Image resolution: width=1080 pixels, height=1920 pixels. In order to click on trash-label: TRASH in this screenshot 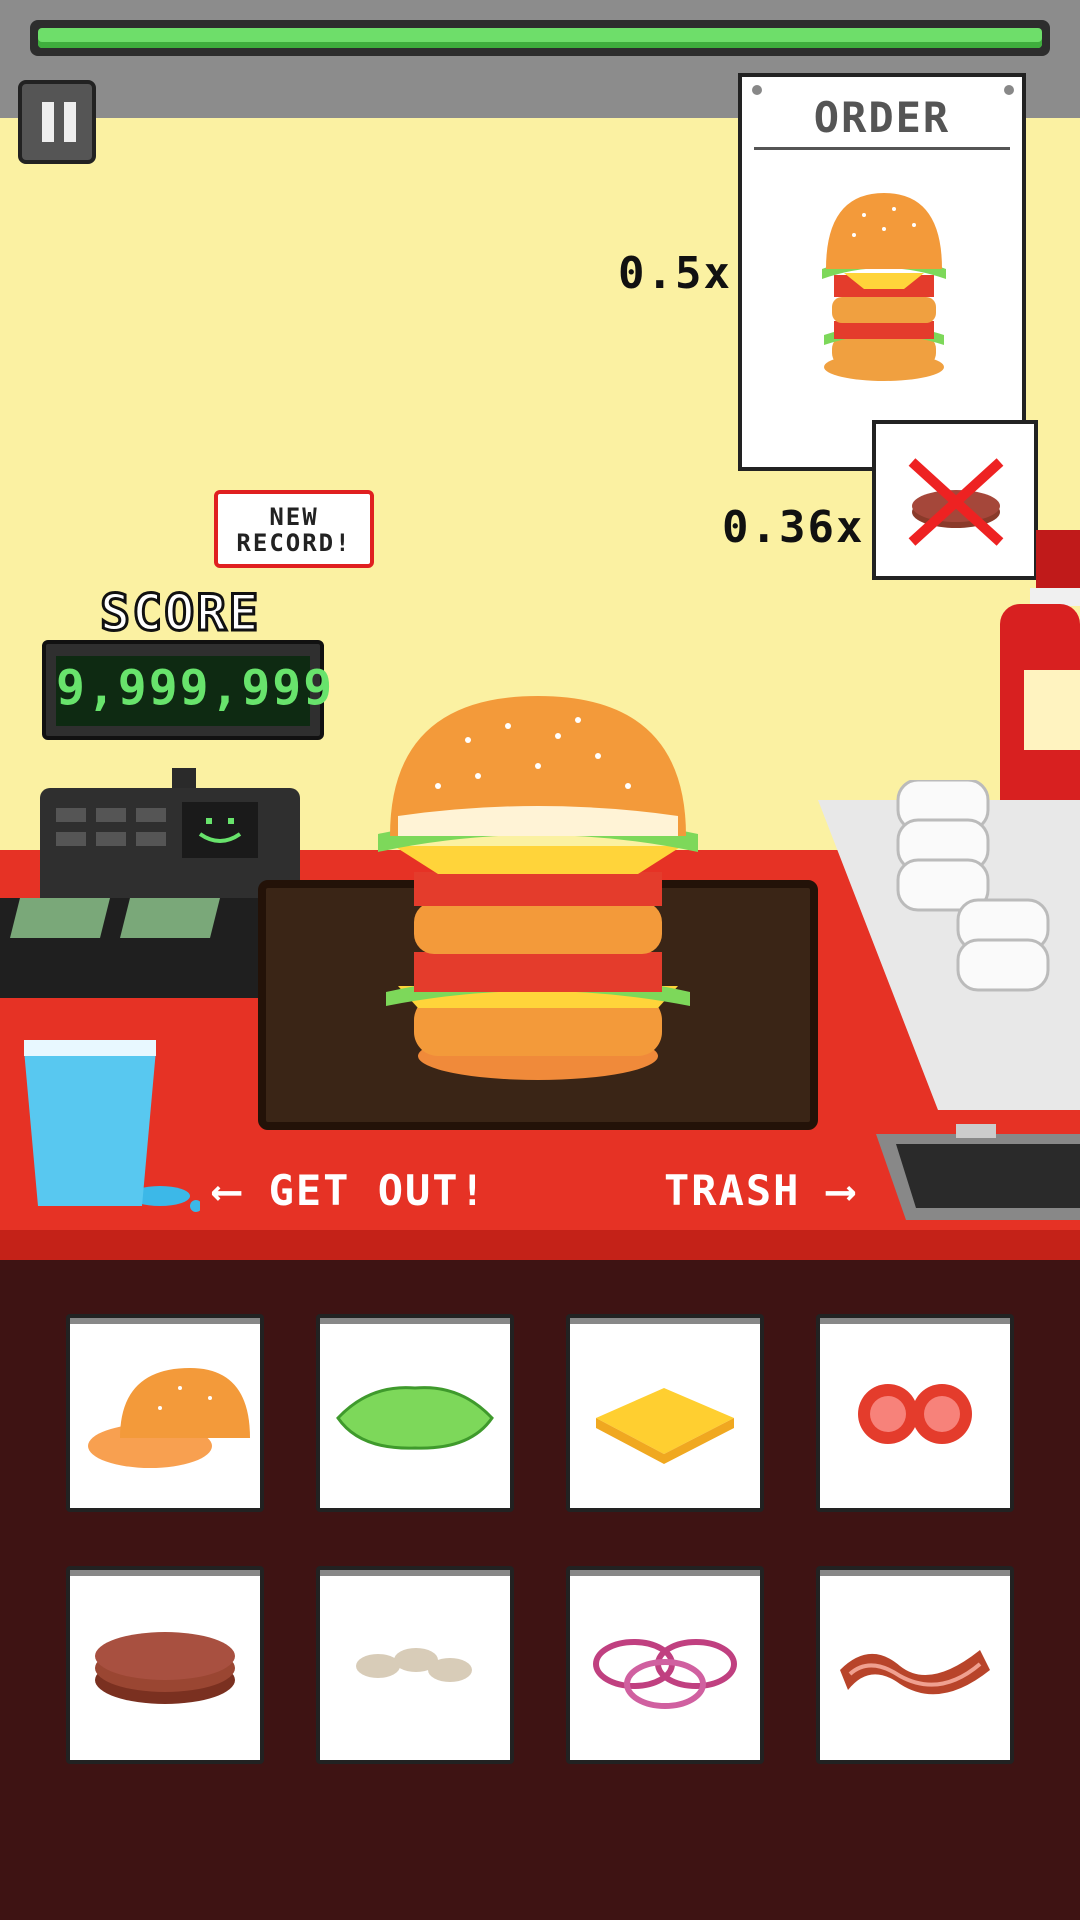, I will do `click(732, 1190)`.